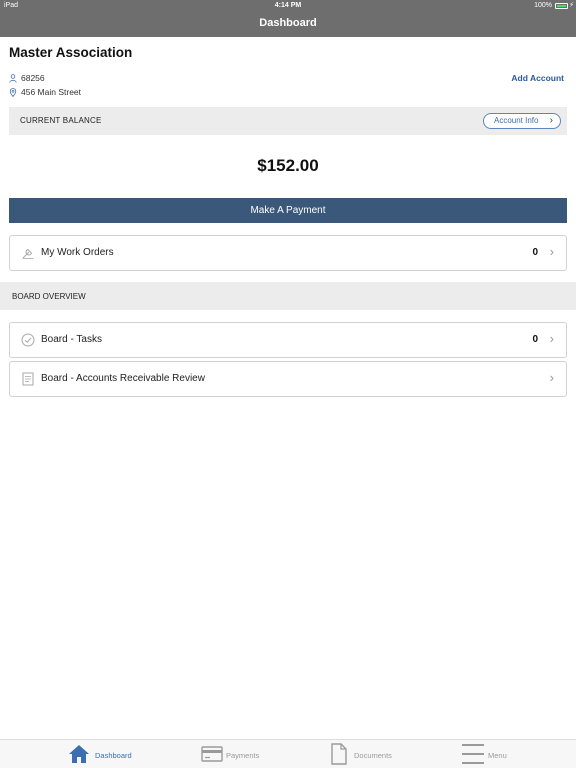  I want to click on board-tasks-card: Board - Tasks 0 ›, so click(288, 340).